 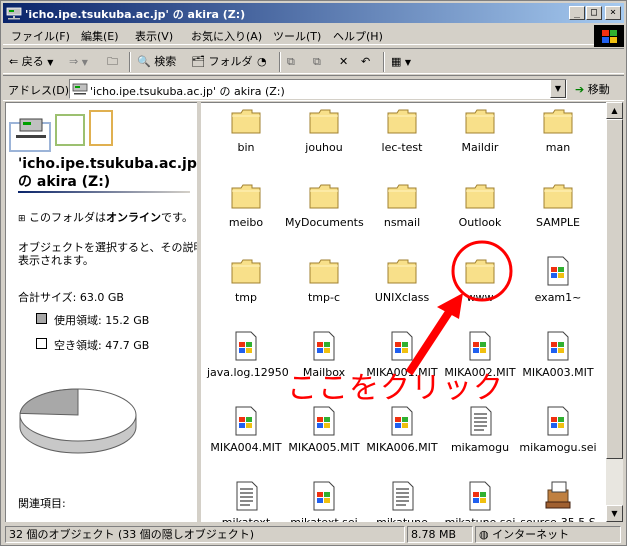 What do you see at coordinates (317, 62) in the screenshot?
I see `copy-to-button: ⧉` at bounding box center [317, 62].